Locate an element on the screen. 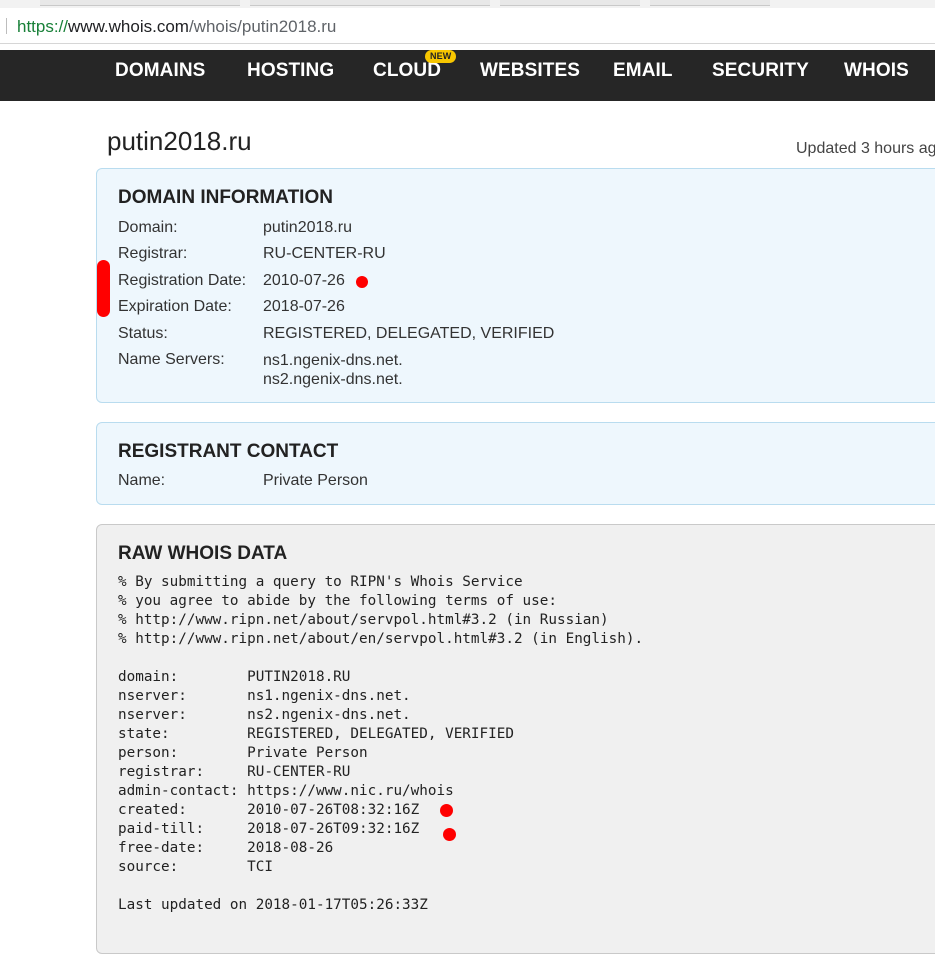 This screenshot has width=935, height=954. url-scheme: https:// is located at coordinates (43, 26).